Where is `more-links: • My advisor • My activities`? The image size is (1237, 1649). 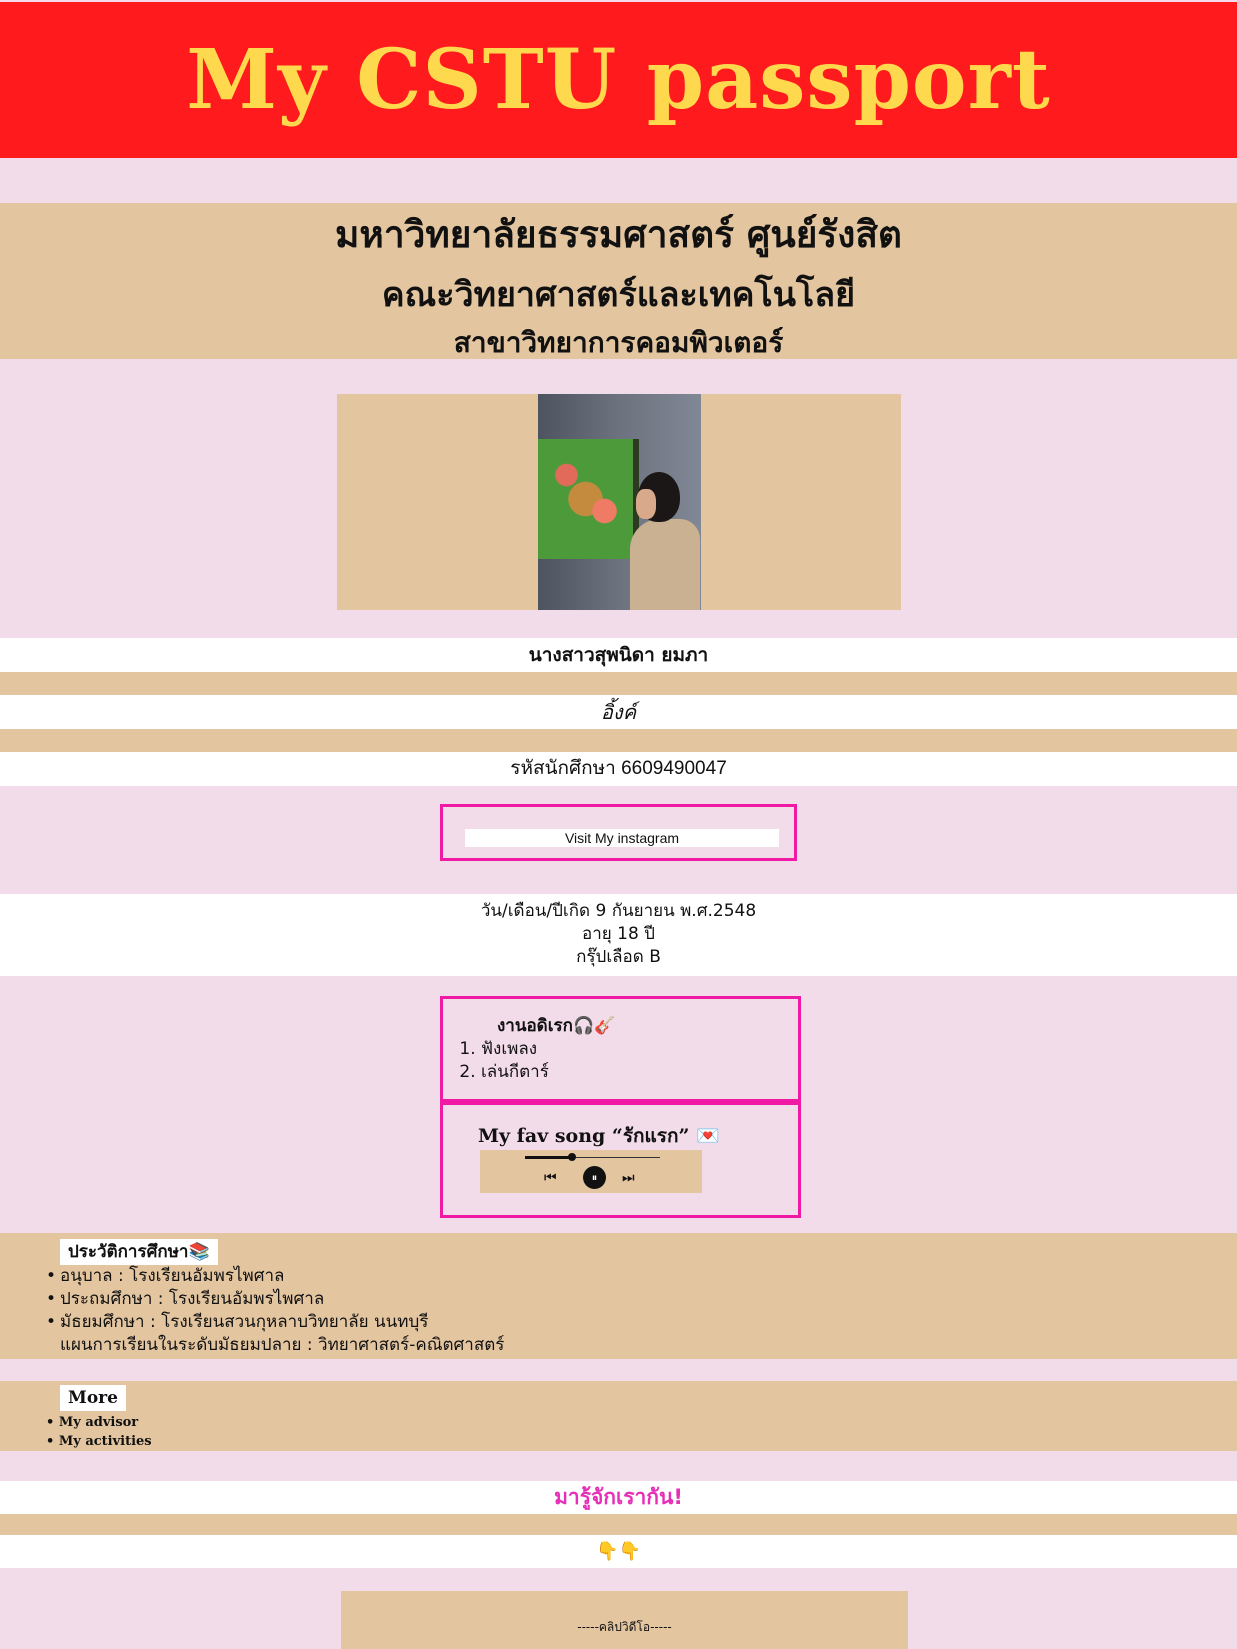
more-links: • My advisor • My activities is located at coordinates (99, 1432).